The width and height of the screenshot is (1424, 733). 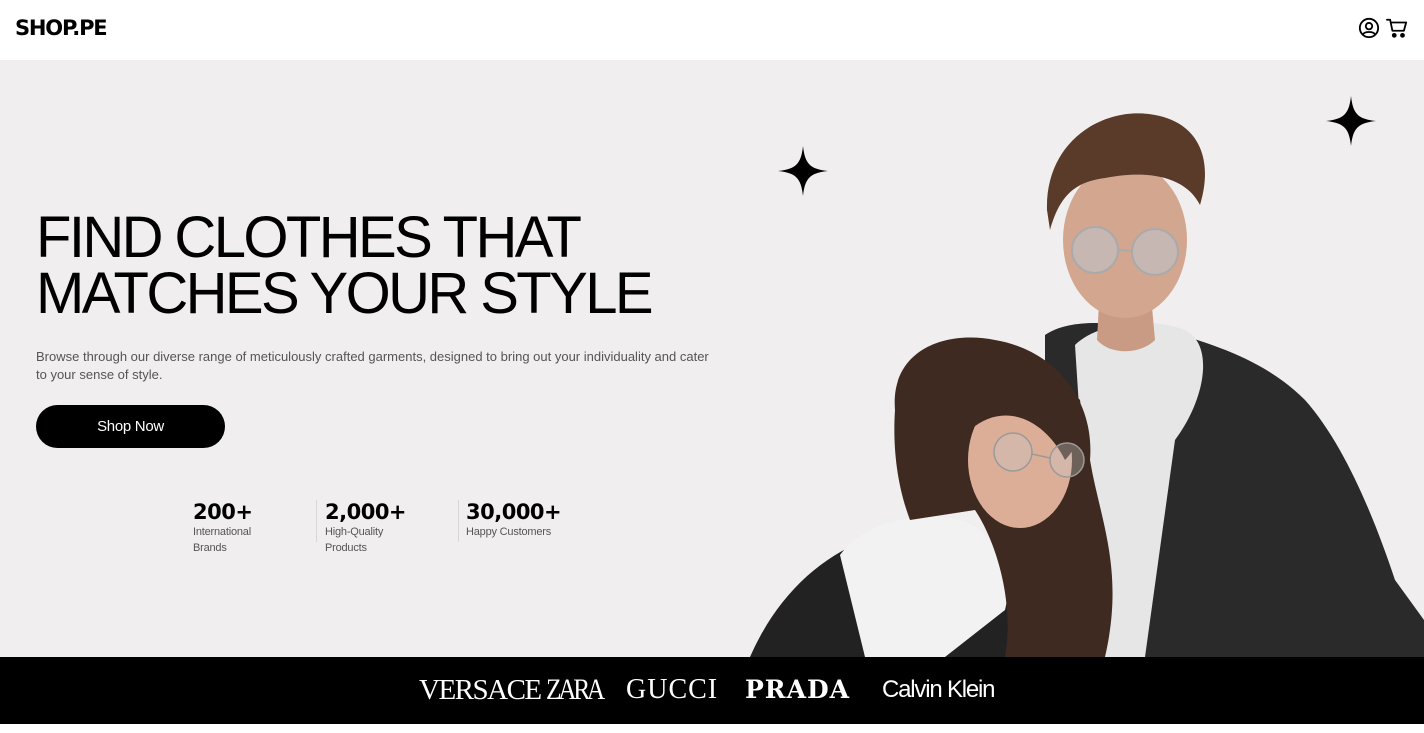 What do you see at coordinates (1397, 28) in the screenshot?
I see `shopping-cart-icon` at bounding box center [1397, 28].